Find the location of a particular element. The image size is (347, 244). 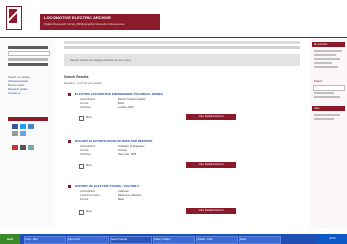

taskbar-item: Notes is located at coordinates (260, 240).